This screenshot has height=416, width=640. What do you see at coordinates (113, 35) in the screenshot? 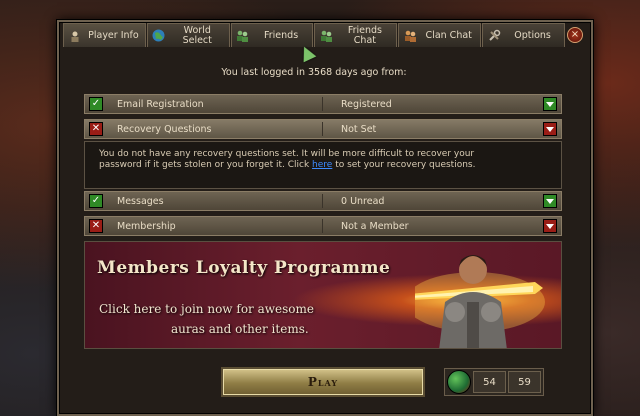
I see `tab-label: Player Info` at bounding box center [113, 35].